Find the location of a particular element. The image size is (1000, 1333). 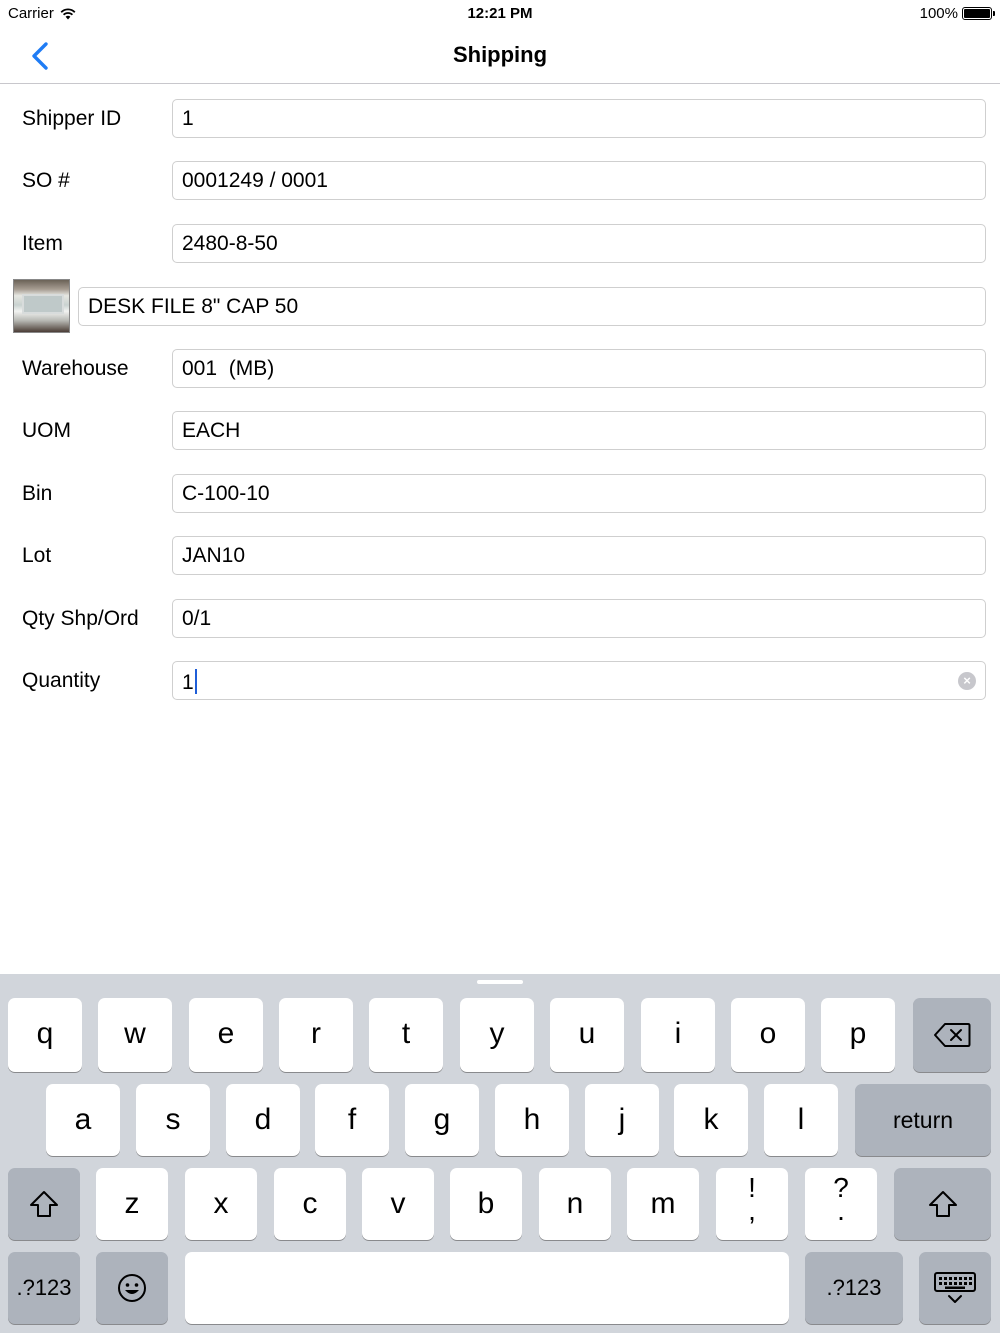

so-number-label: SO # is located at coordinates (46, 180).